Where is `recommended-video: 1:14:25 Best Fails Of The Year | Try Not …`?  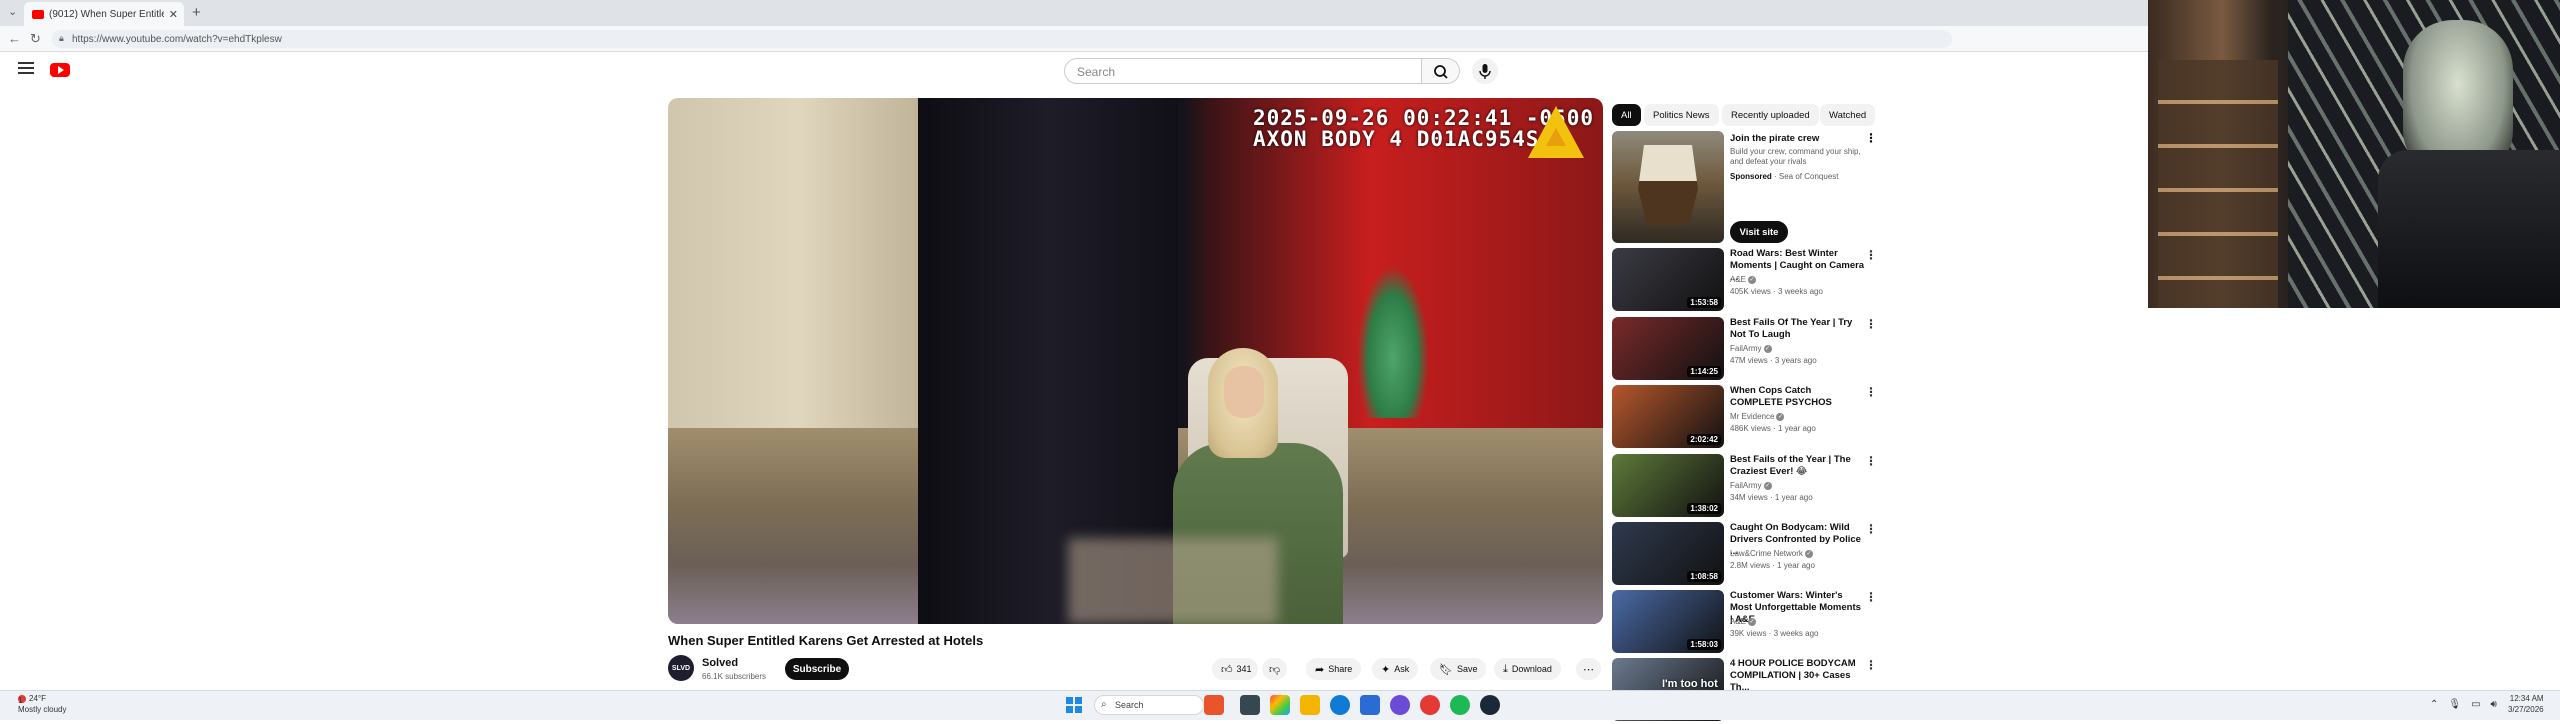
recommended-video: 1:14:25 Best Fails Of The Year | Try Not … is located at coordinates (1744, 350).